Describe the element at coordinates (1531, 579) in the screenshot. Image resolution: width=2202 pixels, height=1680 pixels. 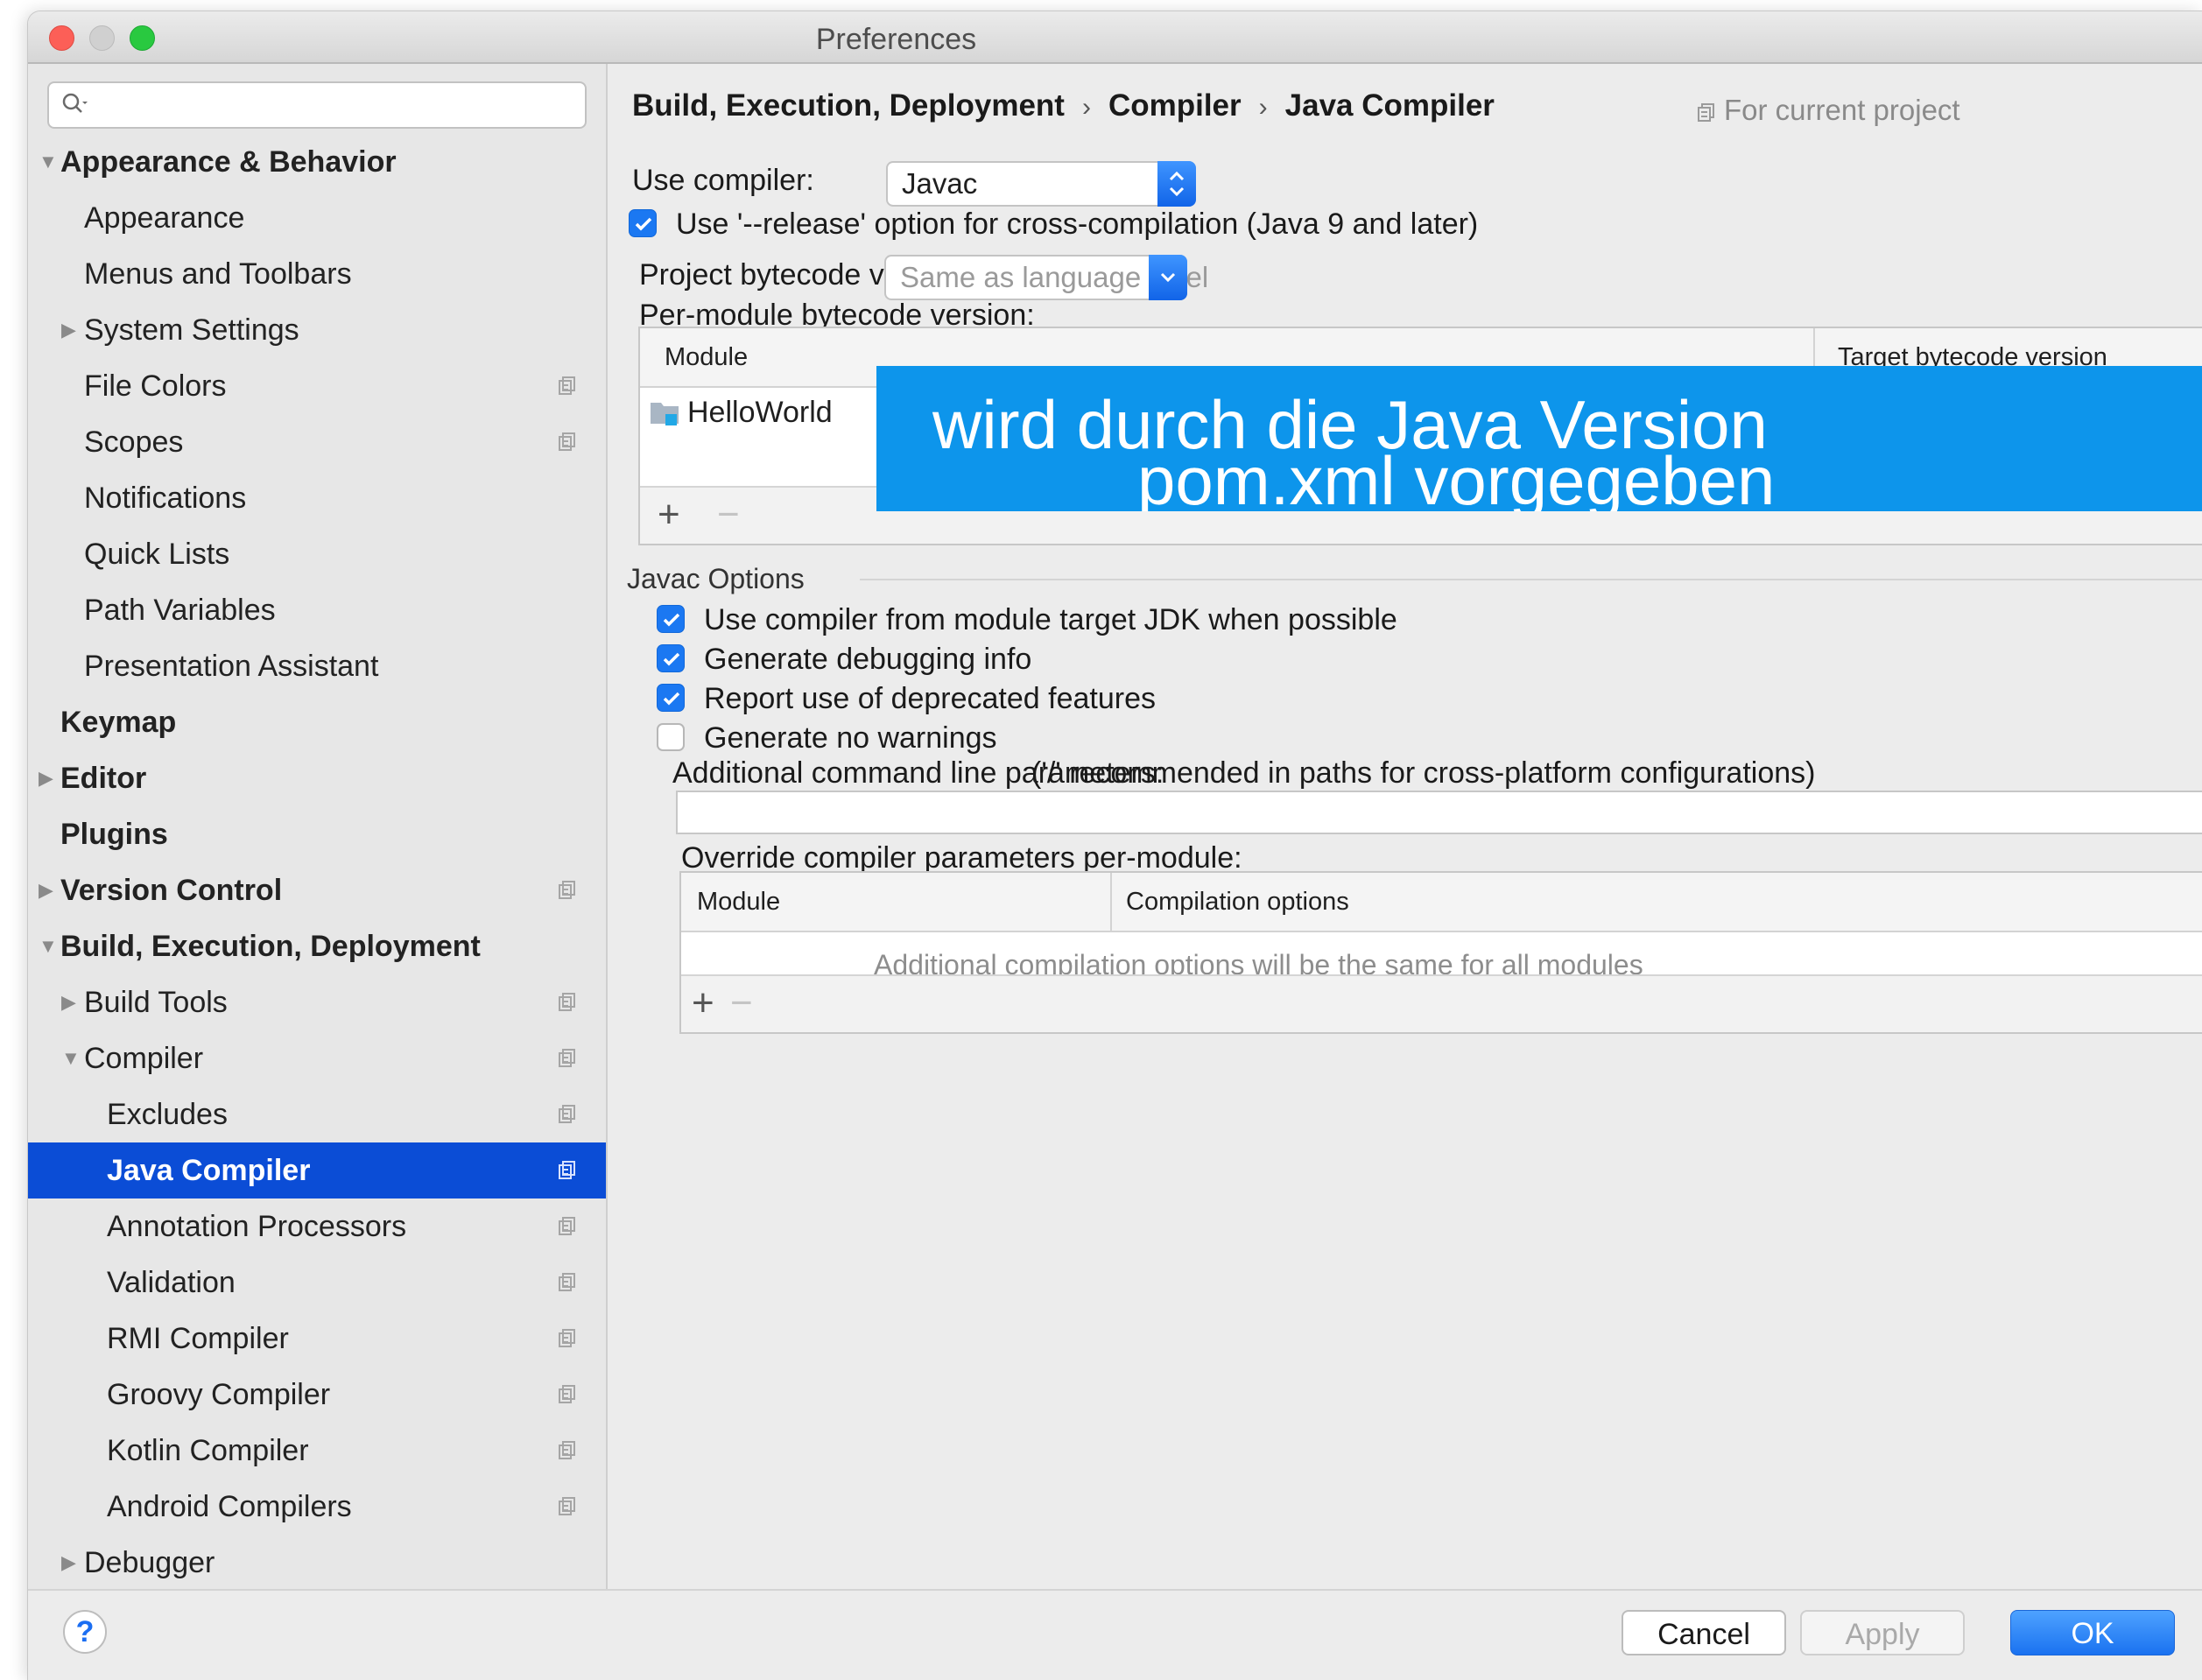
I see `group-divider` at that location.